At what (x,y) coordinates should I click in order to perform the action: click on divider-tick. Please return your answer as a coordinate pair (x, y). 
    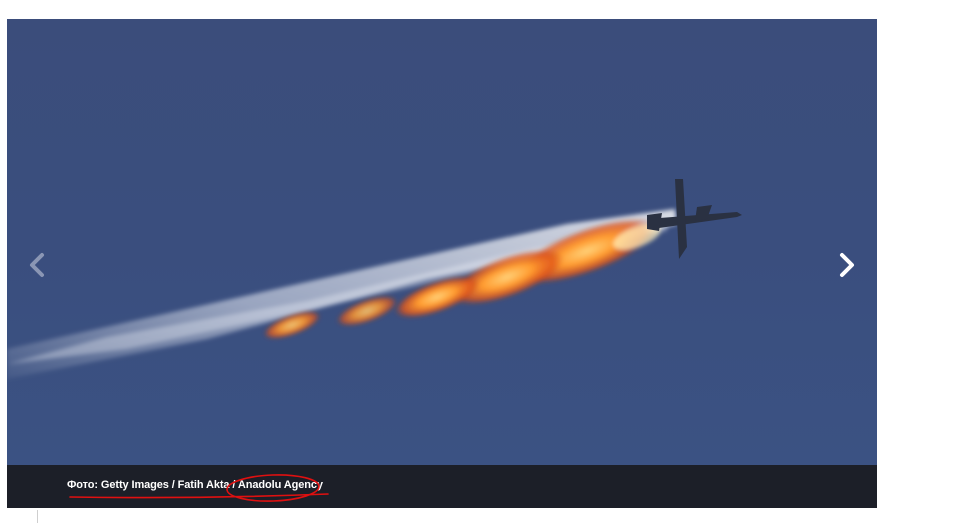
    Looking at the image, I should click on (37, 516).